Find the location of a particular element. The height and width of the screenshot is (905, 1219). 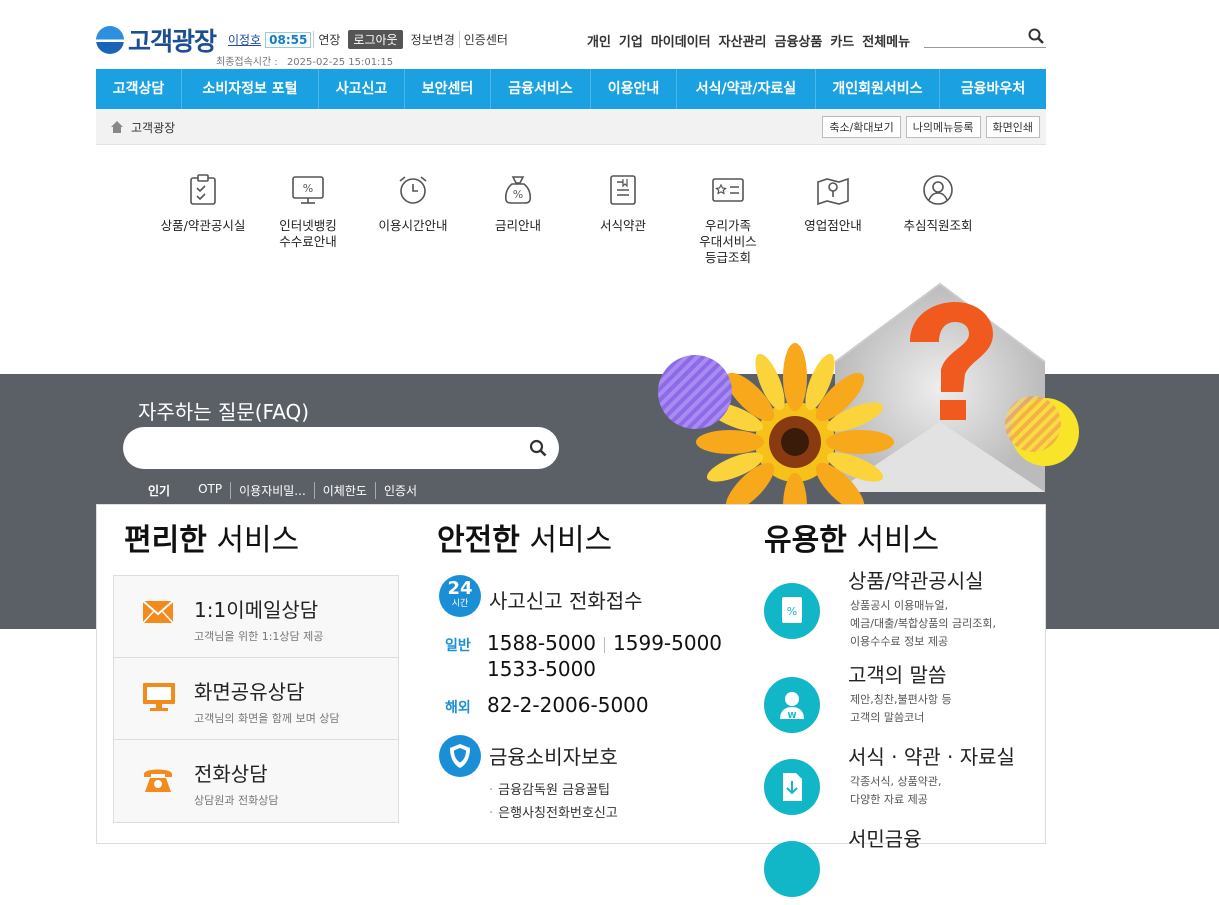

general-number-extra: 1533-5000 is located at coordinates (541, 669).